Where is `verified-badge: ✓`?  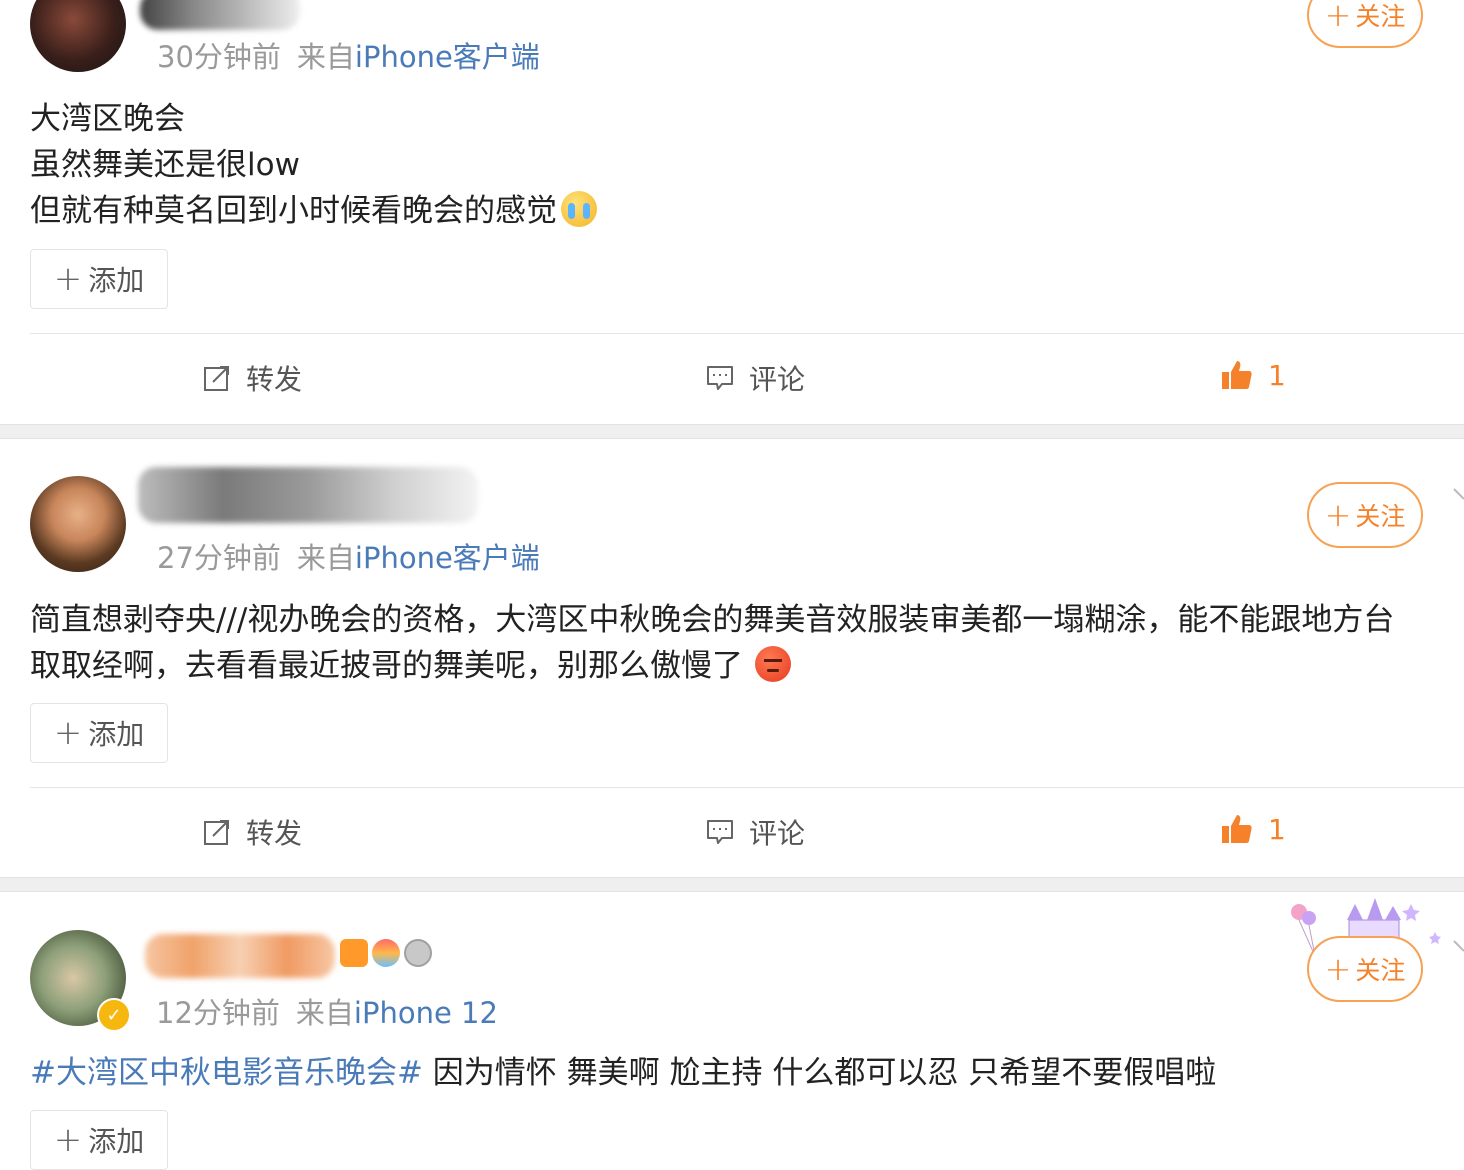 verified-badge: ✓ is located at coordinates (114, 1015).